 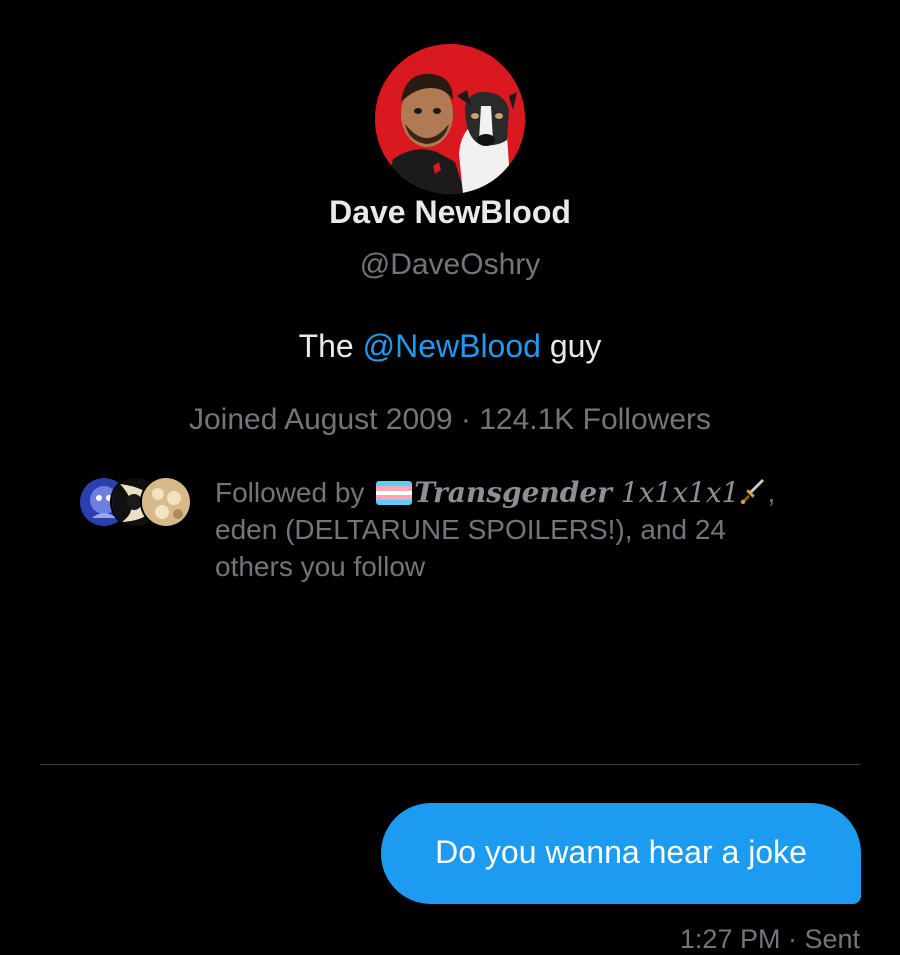 I want to click on follower-list-line-3: others you follow, so click(x=320, y=566).